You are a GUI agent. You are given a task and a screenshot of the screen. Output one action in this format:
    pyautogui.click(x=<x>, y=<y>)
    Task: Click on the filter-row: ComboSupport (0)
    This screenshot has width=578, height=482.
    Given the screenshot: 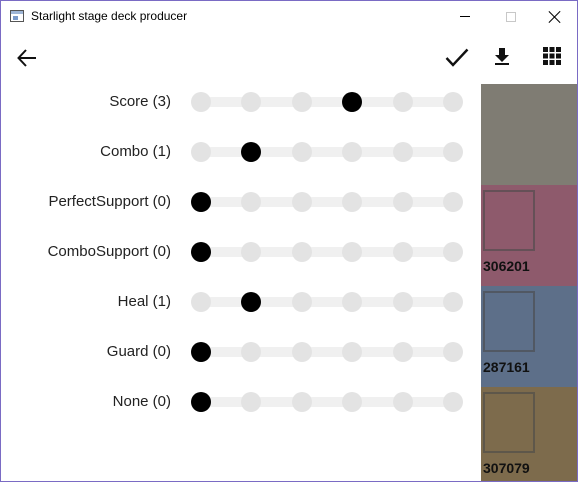 What is the action you would take?
    pyautogui.click(x=241, y=252)
    